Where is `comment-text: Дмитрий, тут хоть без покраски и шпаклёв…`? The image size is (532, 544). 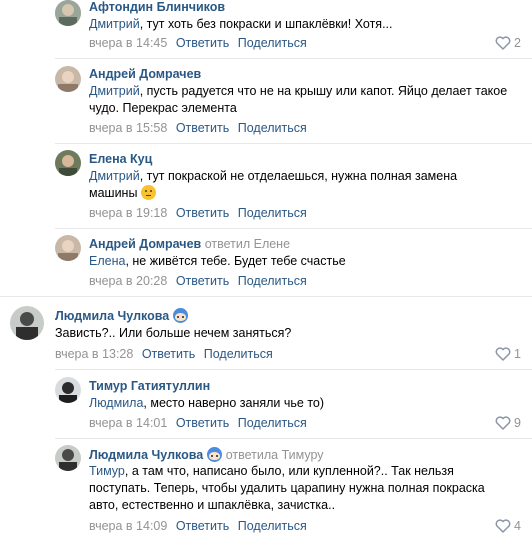 comment-text: Дмитрий, тут хоть без покраски и шпаклёв… is located at coordinates (241, 24).